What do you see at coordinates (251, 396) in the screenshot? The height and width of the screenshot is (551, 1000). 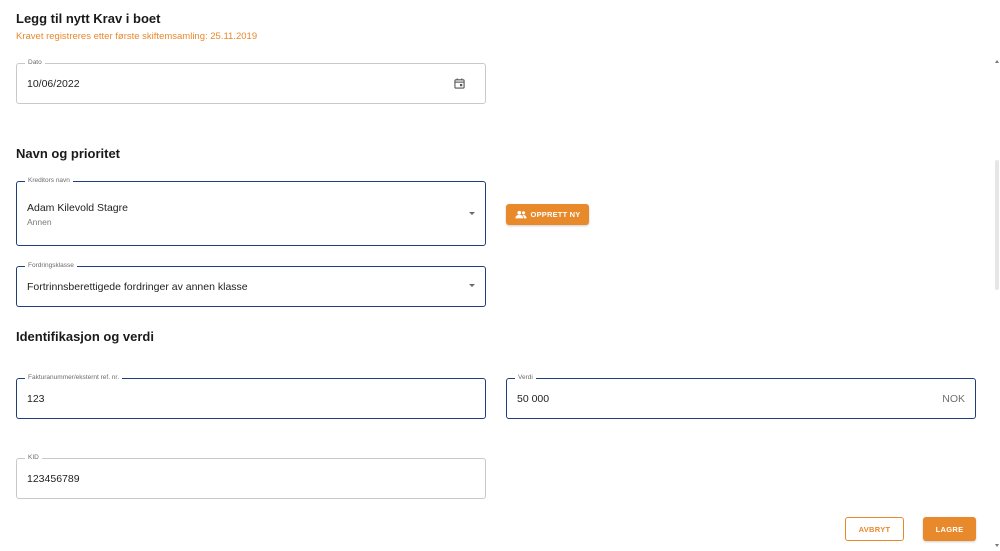 I see `invoice-number-field: Fakturanummer/eksternt ref. nr. 123` at bounding box center [251, 396].